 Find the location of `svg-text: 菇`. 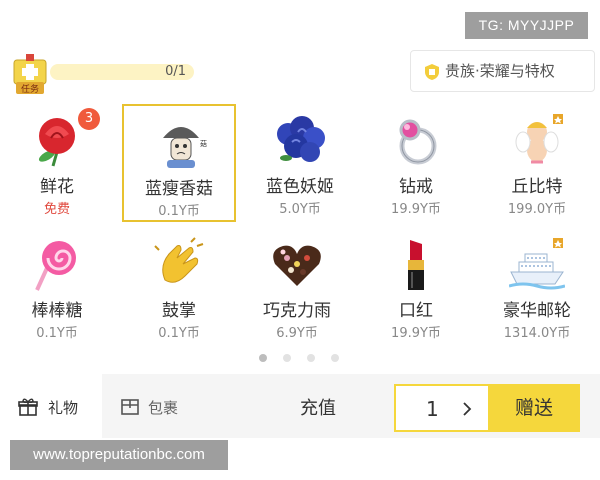

svg-text: 菇 is located at coordinates (203, 143).